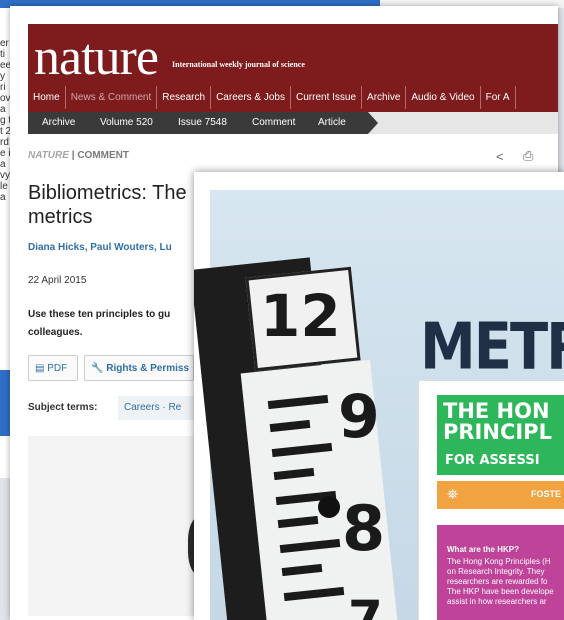 The height and width of the screenshot is (620, 564). I want to click on hkp-title-block: THE HON PRINCIPL FOR ASSESSI, so click(500, 435).